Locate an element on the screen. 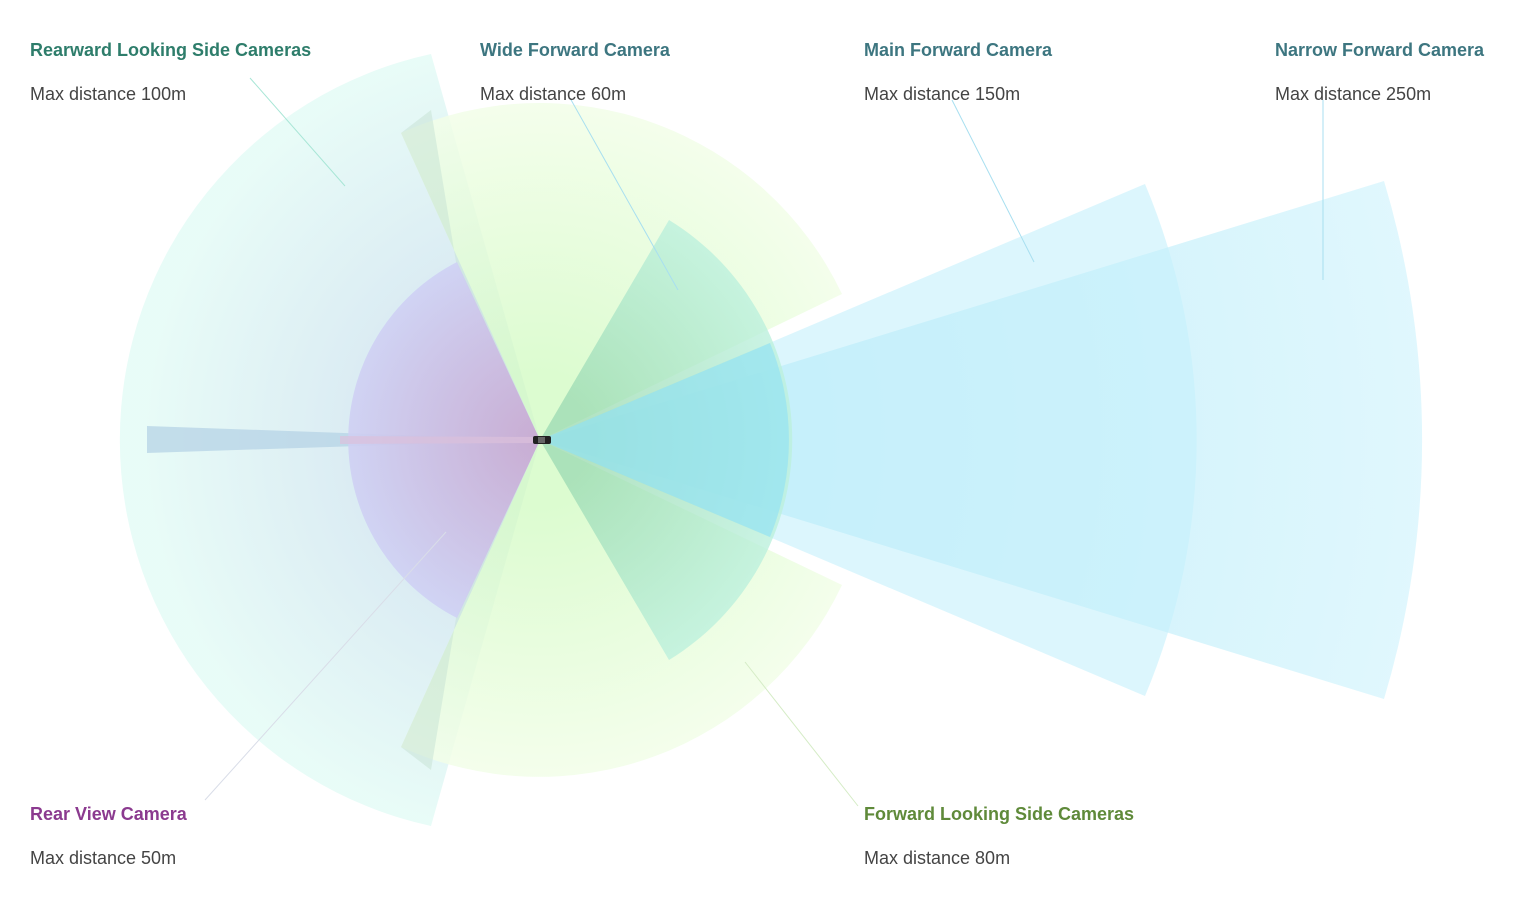 The height and width of the screenshot is (901, 1532). rearward-side-camera-title: Rearward Looking Side Cameras is located at coordinates (171, 50).